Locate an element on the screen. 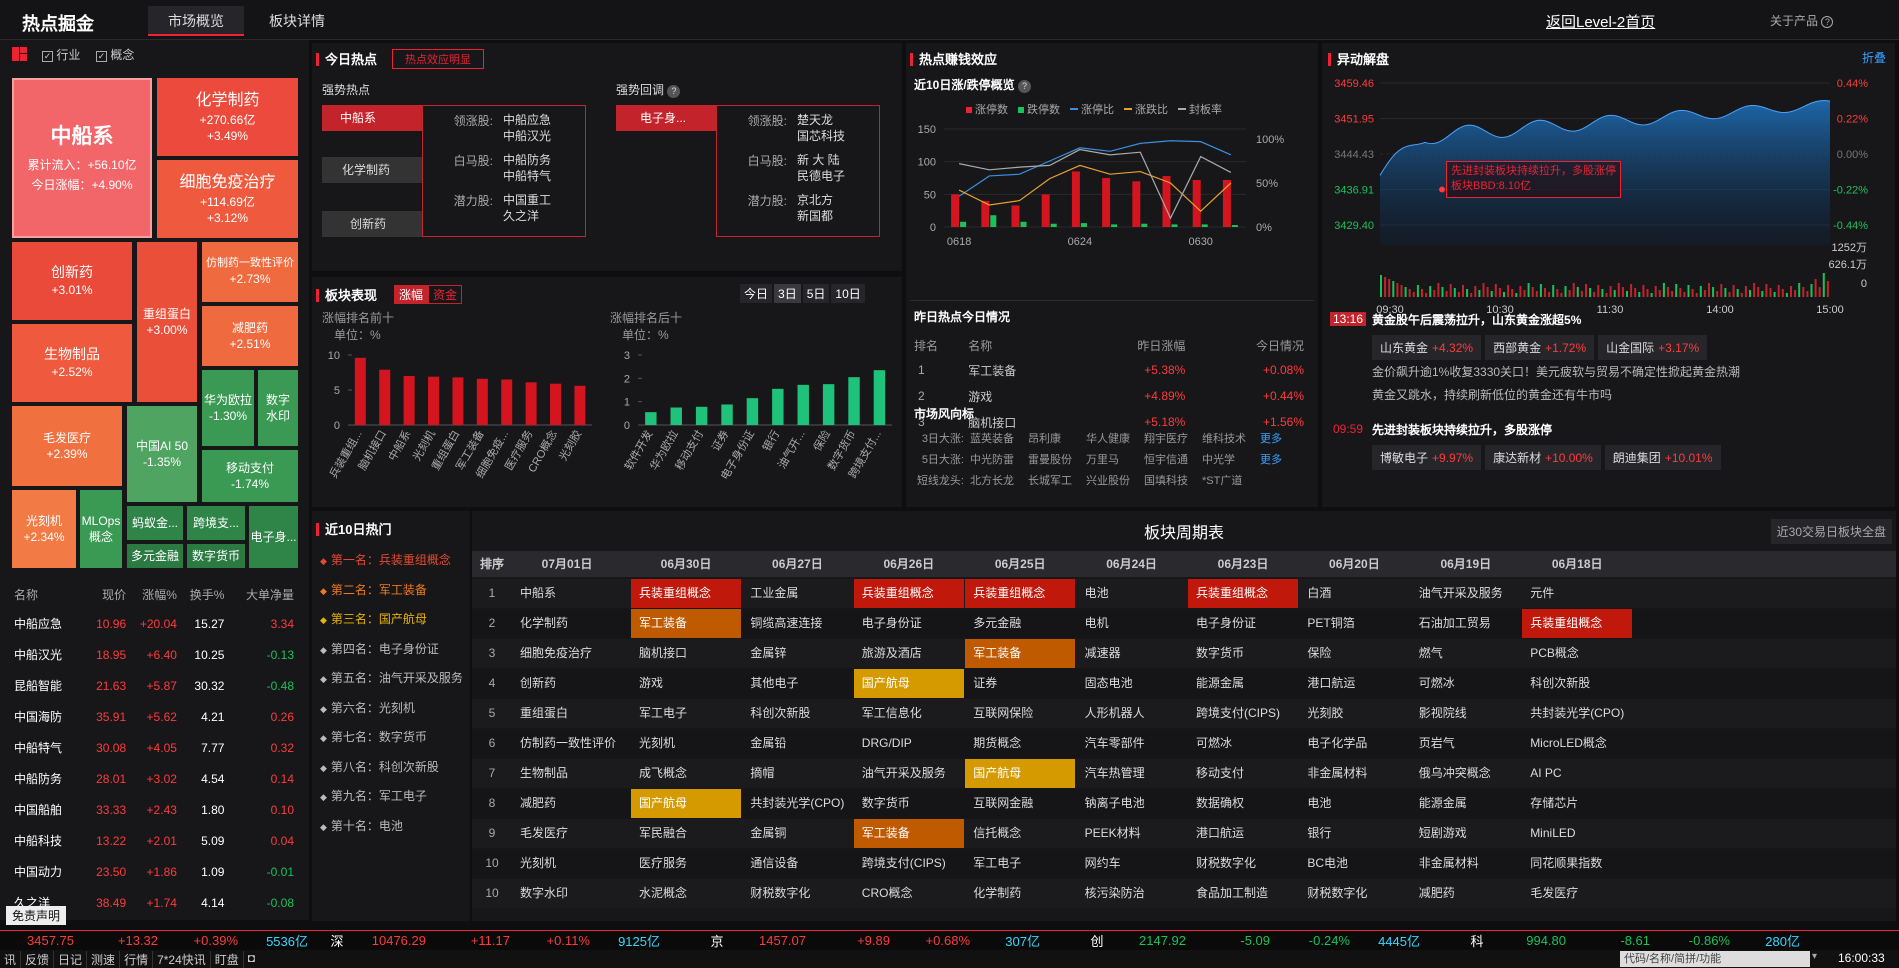  disclaimer-button: 免责声明 is located at coordinates (36, 915).